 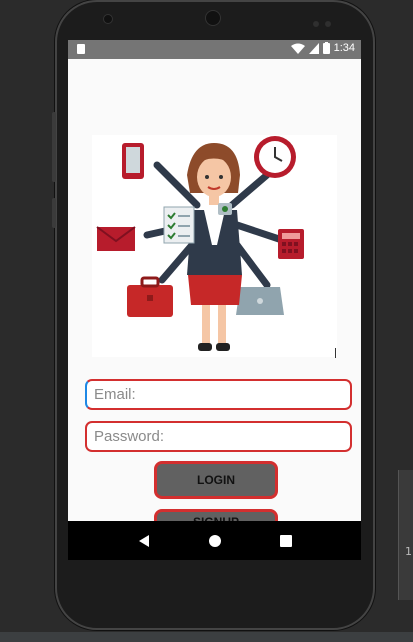 What do you see at coordinates (216, 480) in the screenshot?
I see `login-button: LOGIN` at bounding box center [216, 480].